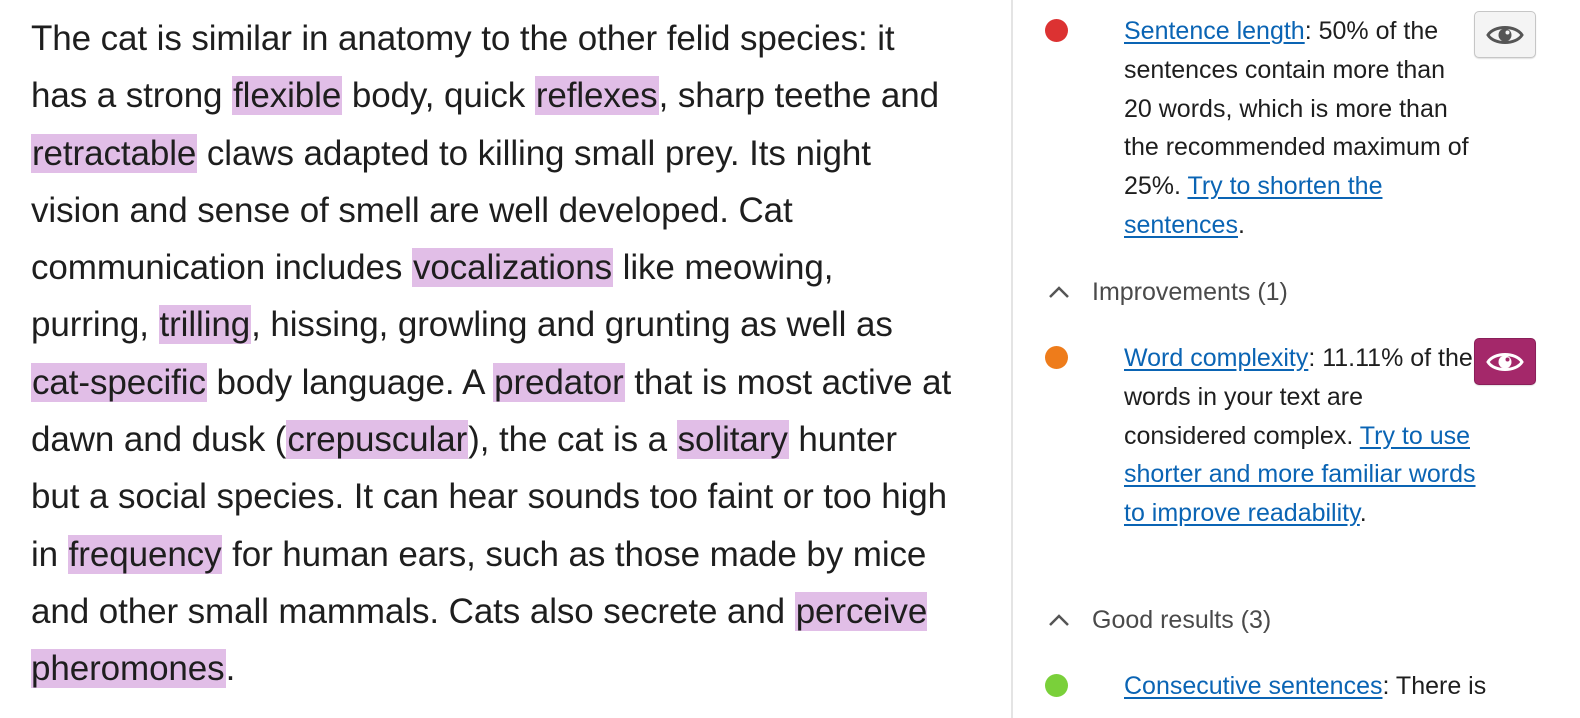 Image resolution: width=1580 pixels, height=718 pixels. I want to click on highlighted-complex-word: reflexes, so click(596, 96).